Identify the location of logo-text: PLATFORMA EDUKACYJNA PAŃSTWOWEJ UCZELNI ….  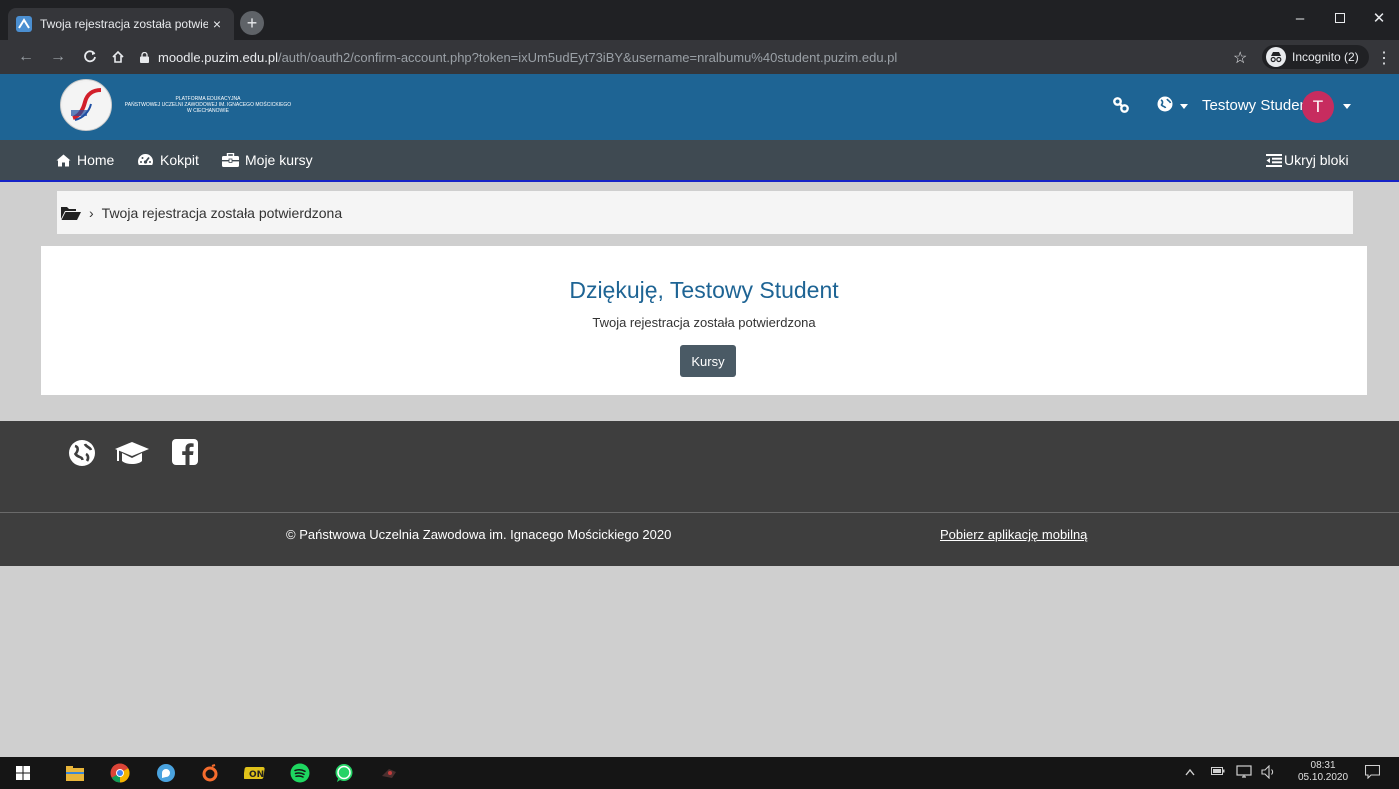
(208, 105).